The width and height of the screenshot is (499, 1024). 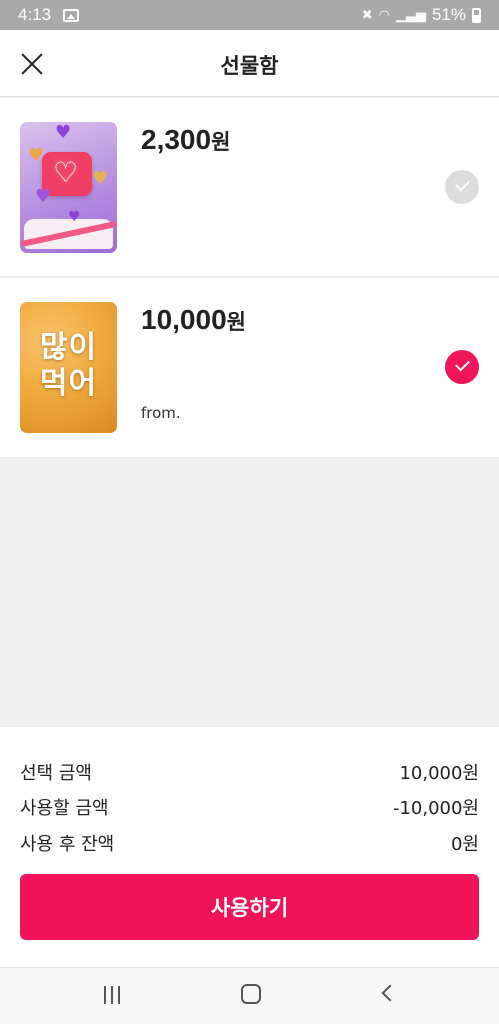 I want to click on food-image-text-line: 많이, so click(x=68, y=347).